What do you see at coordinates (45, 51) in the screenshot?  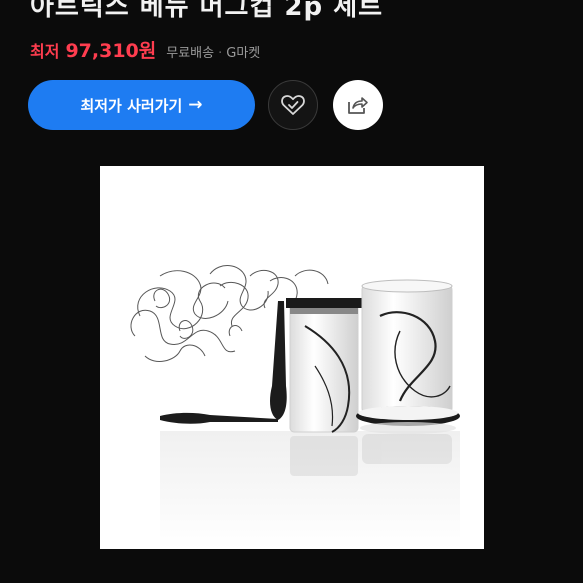 I see `price-label: 최저` at bounding box center [45, 51].